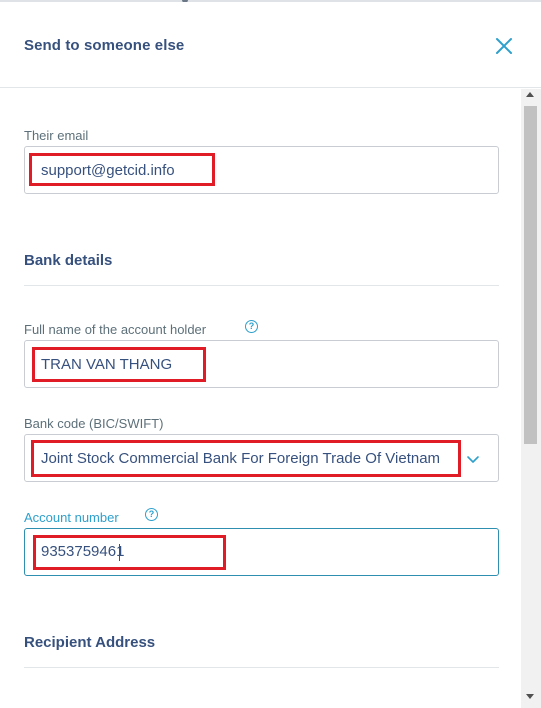  I want to click on email-field: support@getcid.info, so click(261, 170).